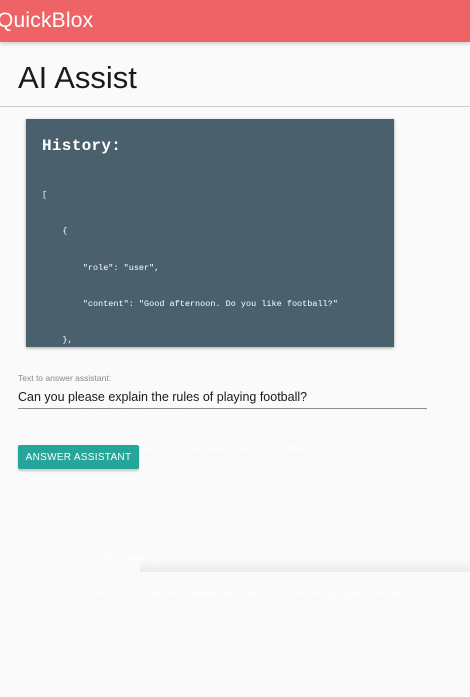 This screenshot has width=470, height=697. Describe the element at coordinates (305, 566) in the screenshot. I see `bottom-edge-shadow` at that location.